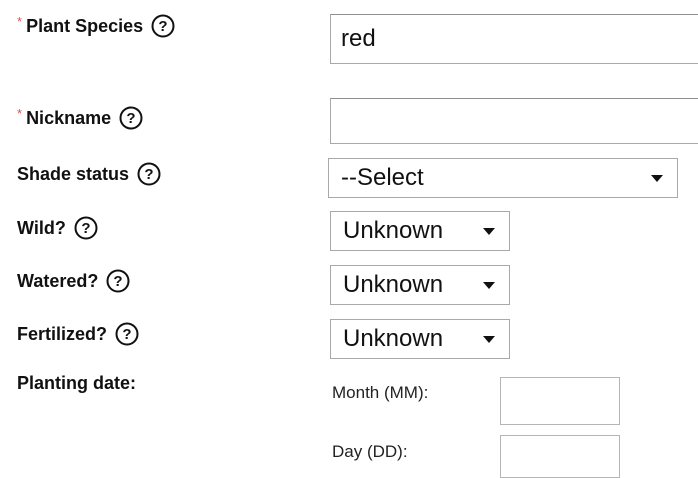  Describe the element at coordinates (58, 280) in the screenshot. I see `watered-label: Watered?` at that location.